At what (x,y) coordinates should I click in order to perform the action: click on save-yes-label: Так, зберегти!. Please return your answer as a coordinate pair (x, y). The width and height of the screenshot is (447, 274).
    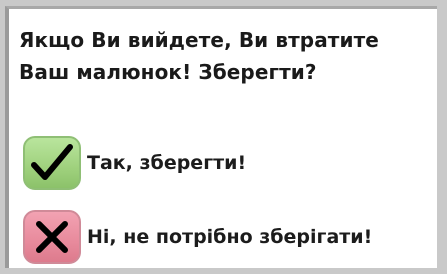
    Looking at the image, I should click on (167, 163).